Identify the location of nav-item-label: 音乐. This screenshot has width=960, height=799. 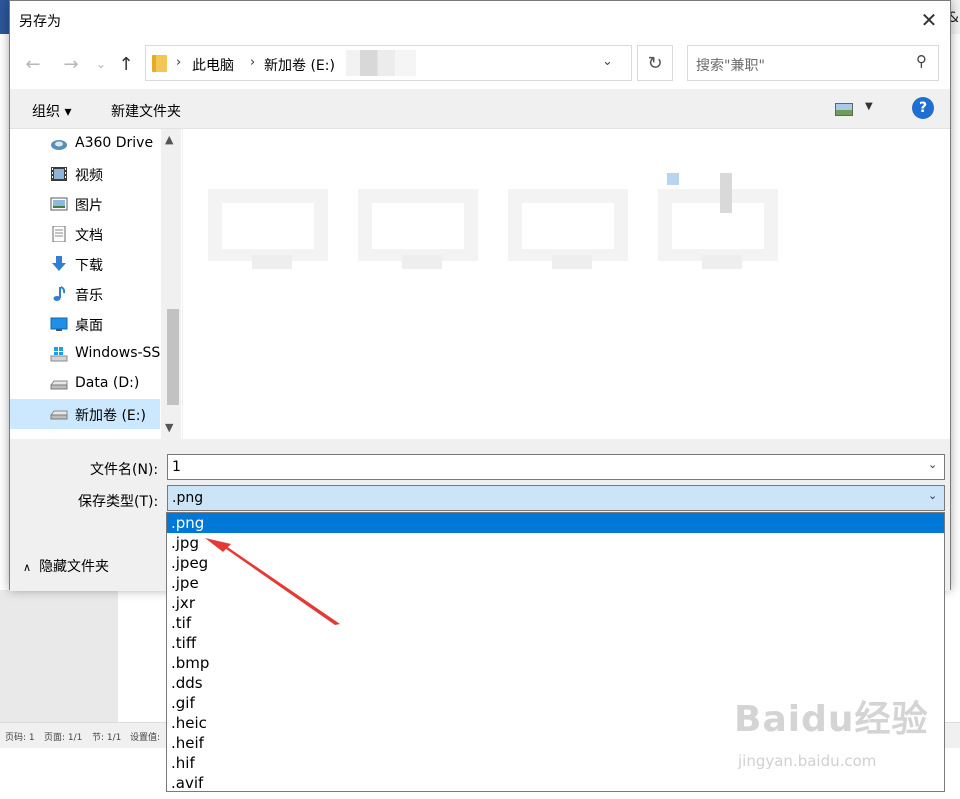
(89, 296).